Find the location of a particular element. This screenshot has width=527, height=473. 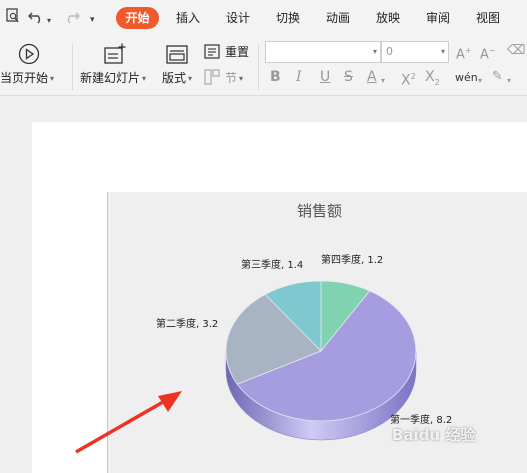

red-arrow is located at coordinates (128, 422).